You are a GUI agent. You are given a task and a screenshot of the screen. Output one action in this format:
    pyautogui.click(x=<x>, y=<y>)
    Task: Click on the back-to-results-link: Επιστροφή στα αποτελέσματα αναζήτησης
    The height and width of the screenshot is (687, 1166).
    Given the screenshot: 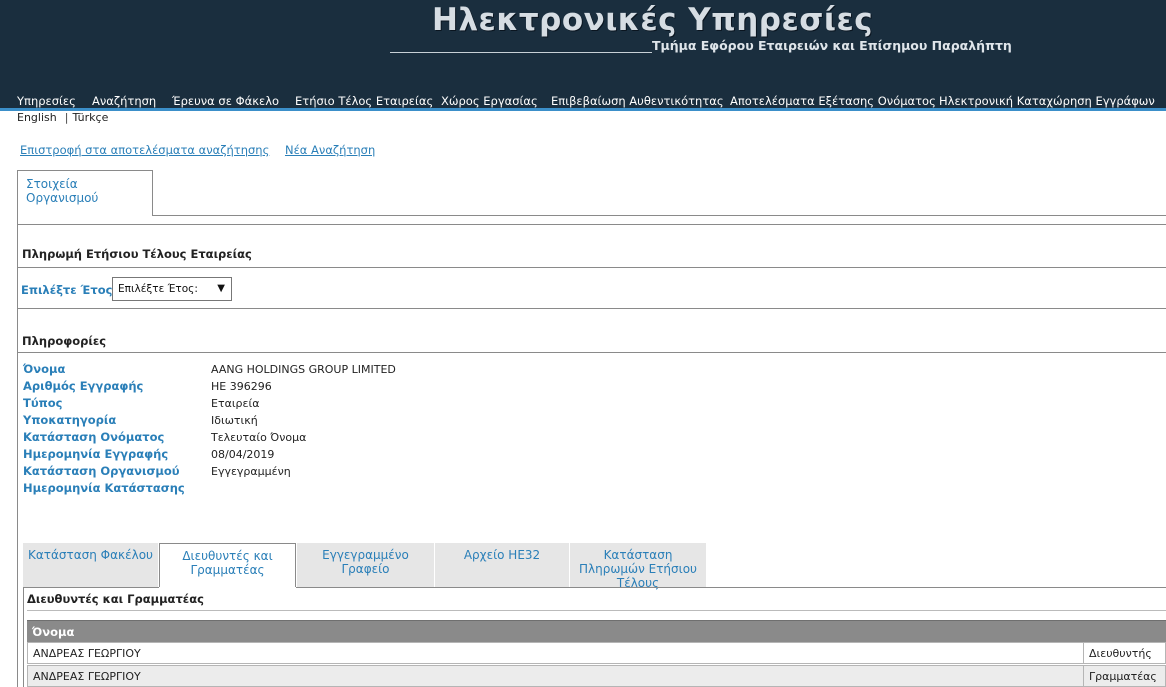 What is the action you would take?
    pyautogui.click(x=144, y=150)
    